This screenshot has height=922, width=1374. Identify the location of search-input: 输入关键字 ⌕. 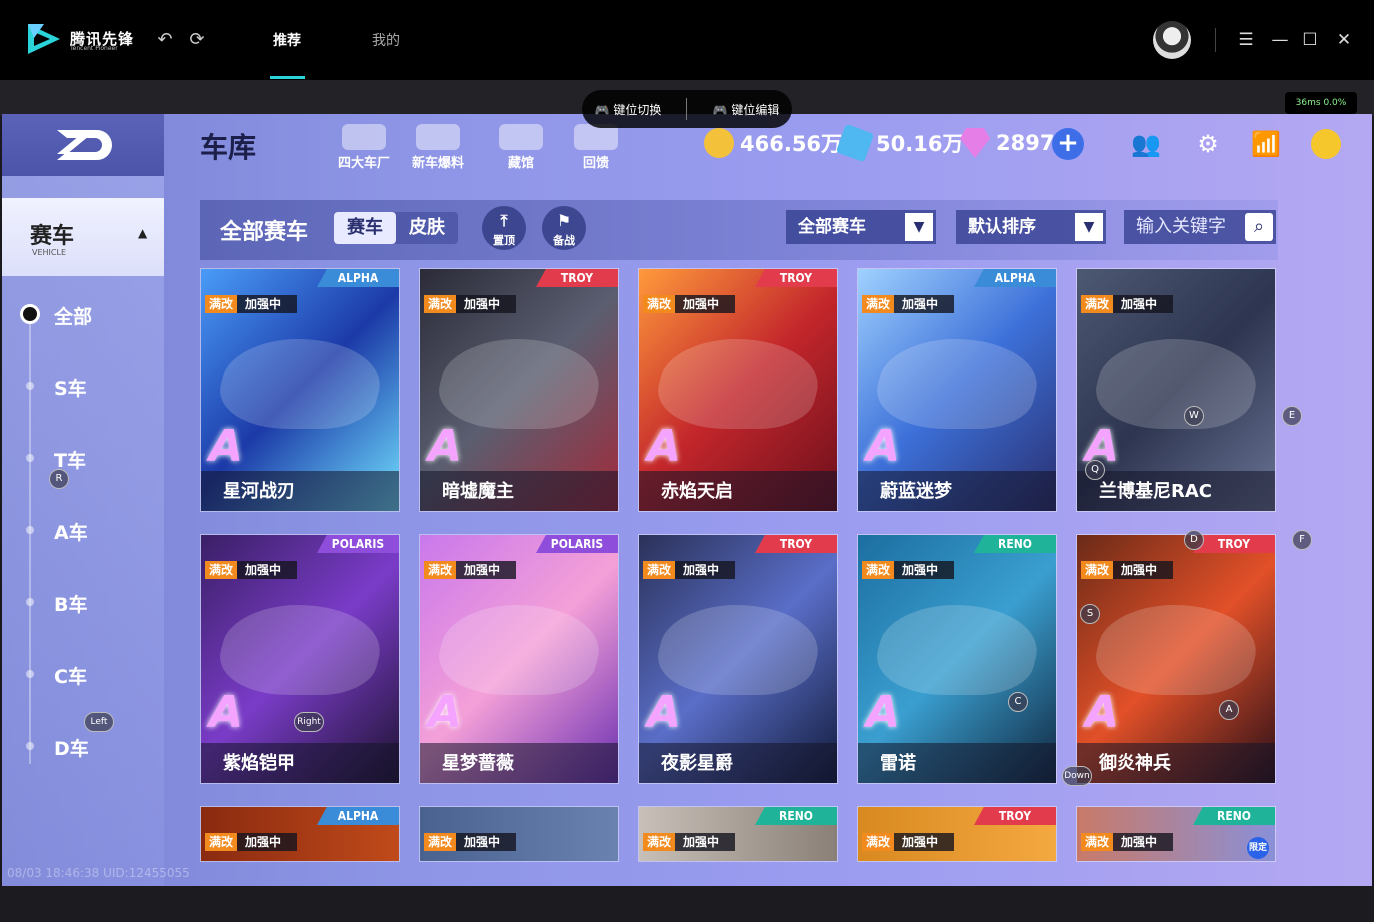
(1200, 227).